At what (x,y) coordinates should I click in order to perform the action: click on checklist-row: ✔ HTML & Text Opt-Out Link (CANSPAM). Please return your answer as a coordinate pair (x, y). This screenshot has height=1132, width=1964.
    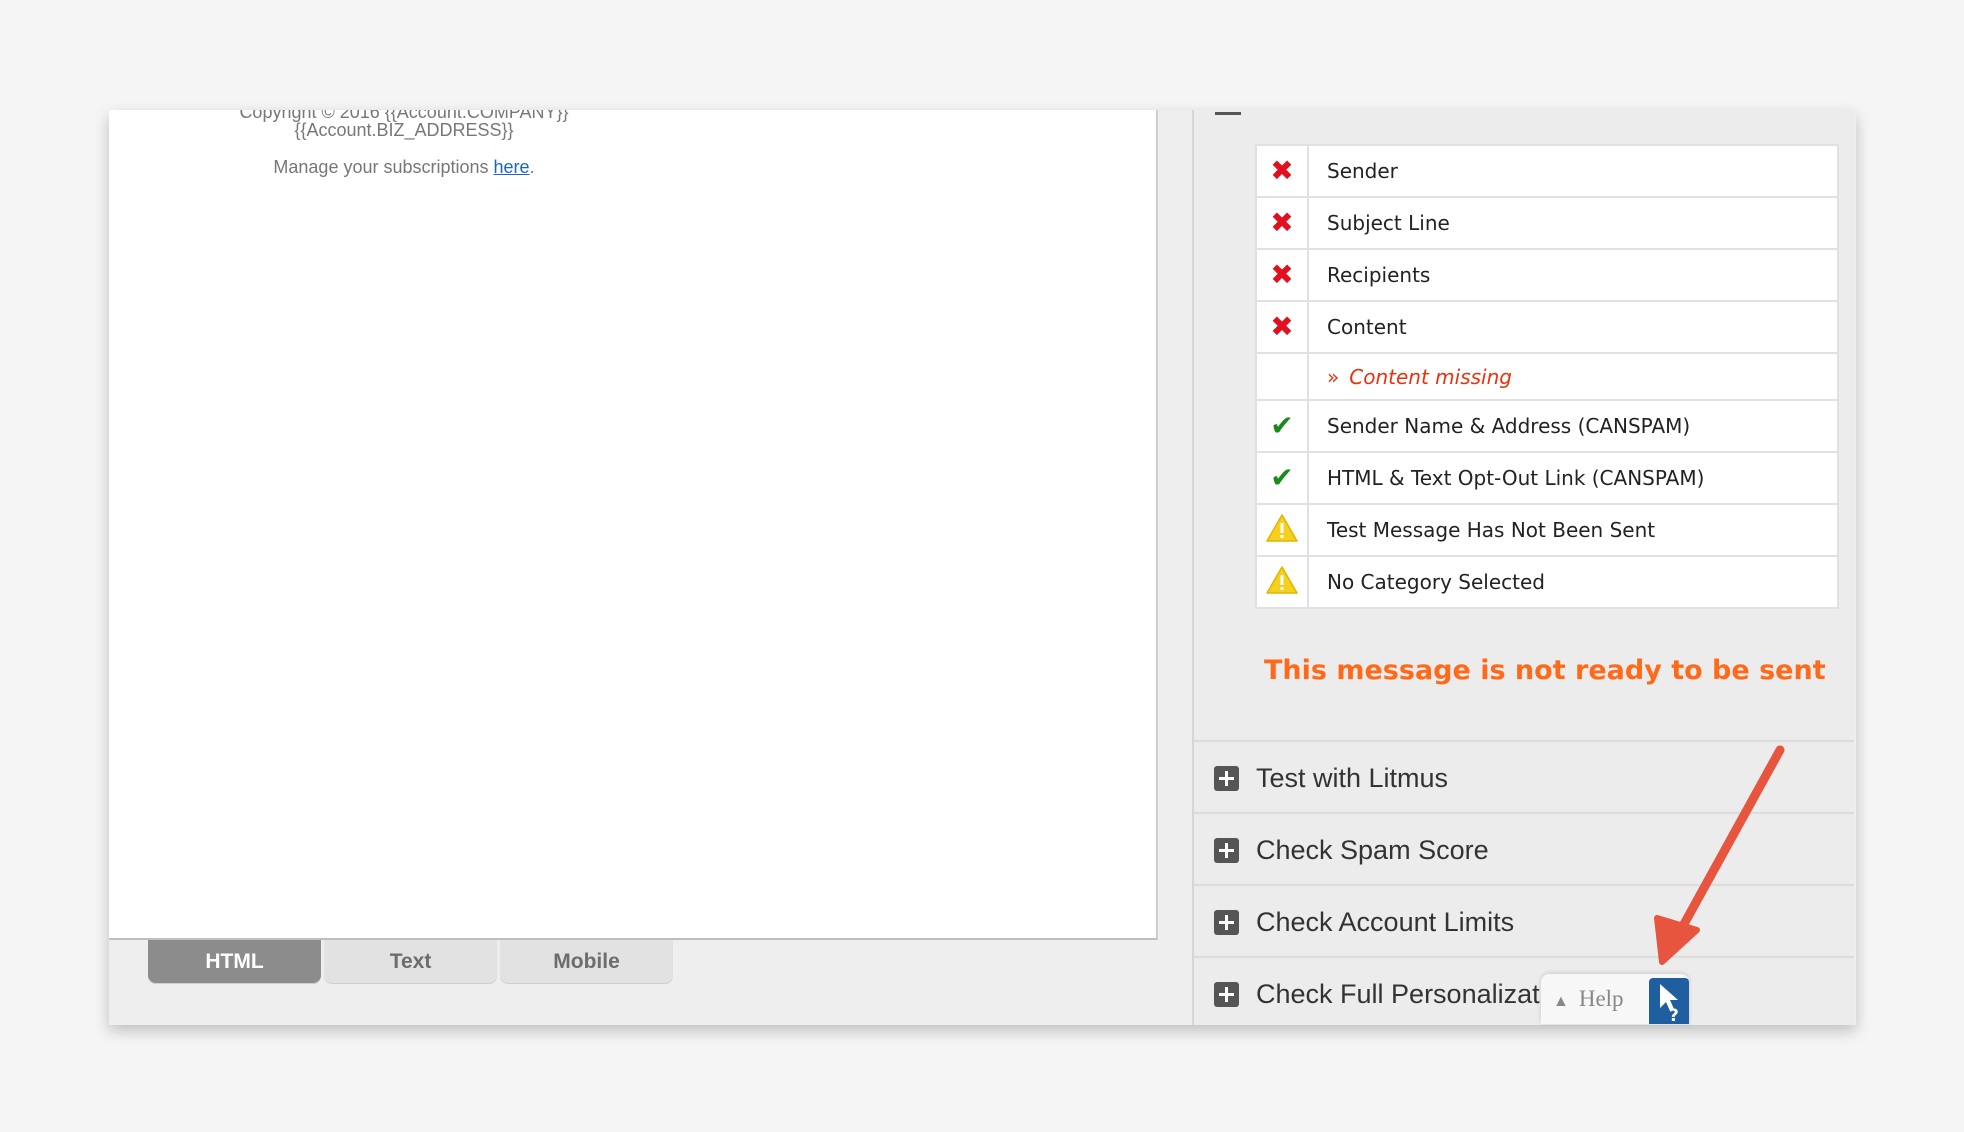
    Looking at the image, I should click on (1547, 478).